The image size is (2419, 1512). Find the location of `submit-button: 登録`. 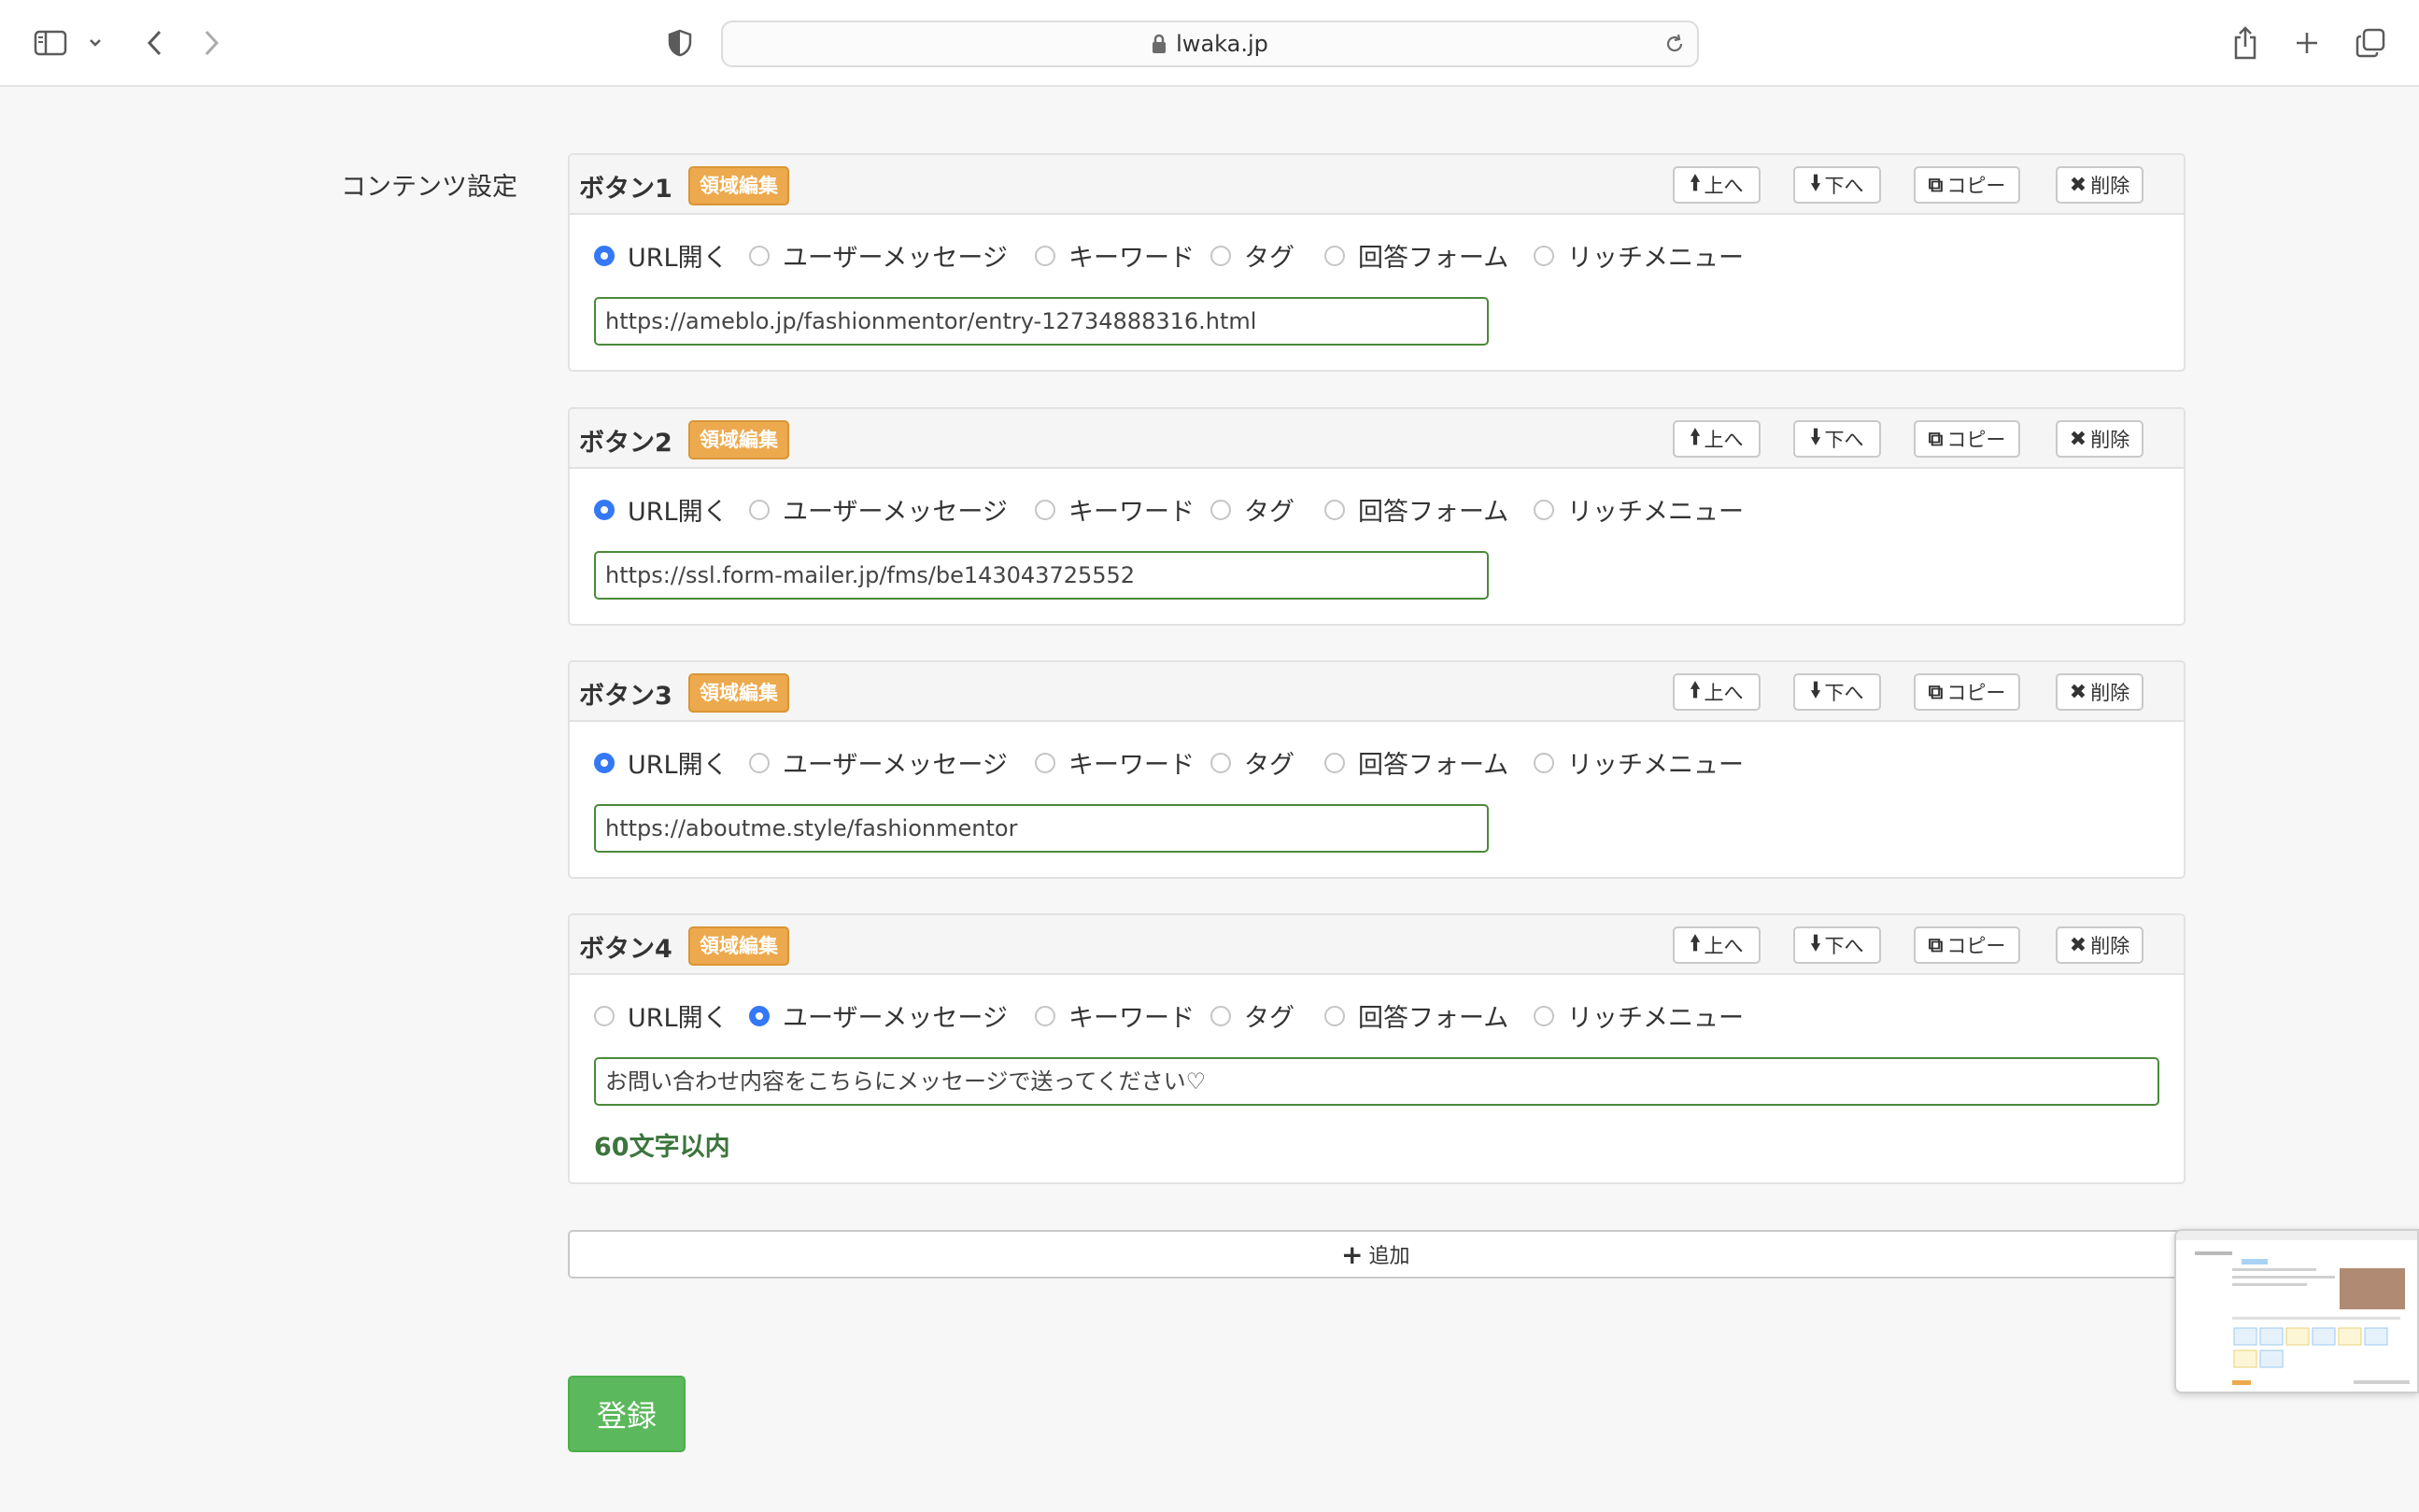

submit-button: 登録 is located at coordinates (627, 1414).